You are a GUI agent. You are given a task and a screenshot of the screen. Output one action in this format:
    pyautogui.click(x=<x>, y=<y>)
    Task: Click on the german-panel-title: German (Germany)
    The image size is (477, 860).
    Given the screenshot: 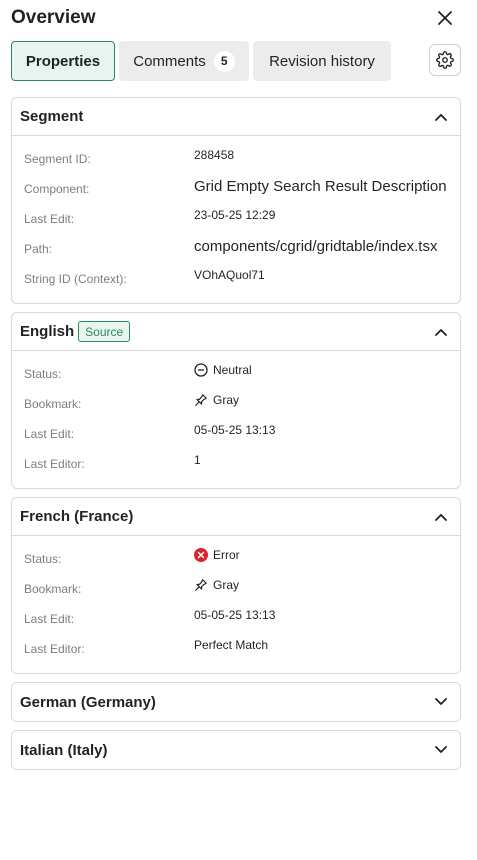 What is the action you would take?
    pyautogui.click(x=88, y=702)
    